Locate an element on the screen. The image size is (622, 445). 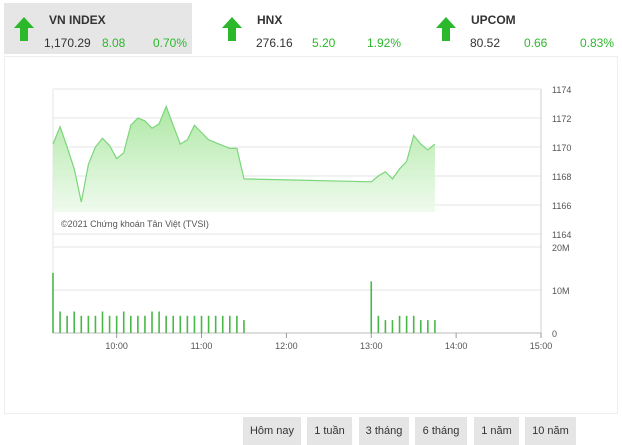
period-button-3-months: 3 tháng is located at coordinates (384, 431).